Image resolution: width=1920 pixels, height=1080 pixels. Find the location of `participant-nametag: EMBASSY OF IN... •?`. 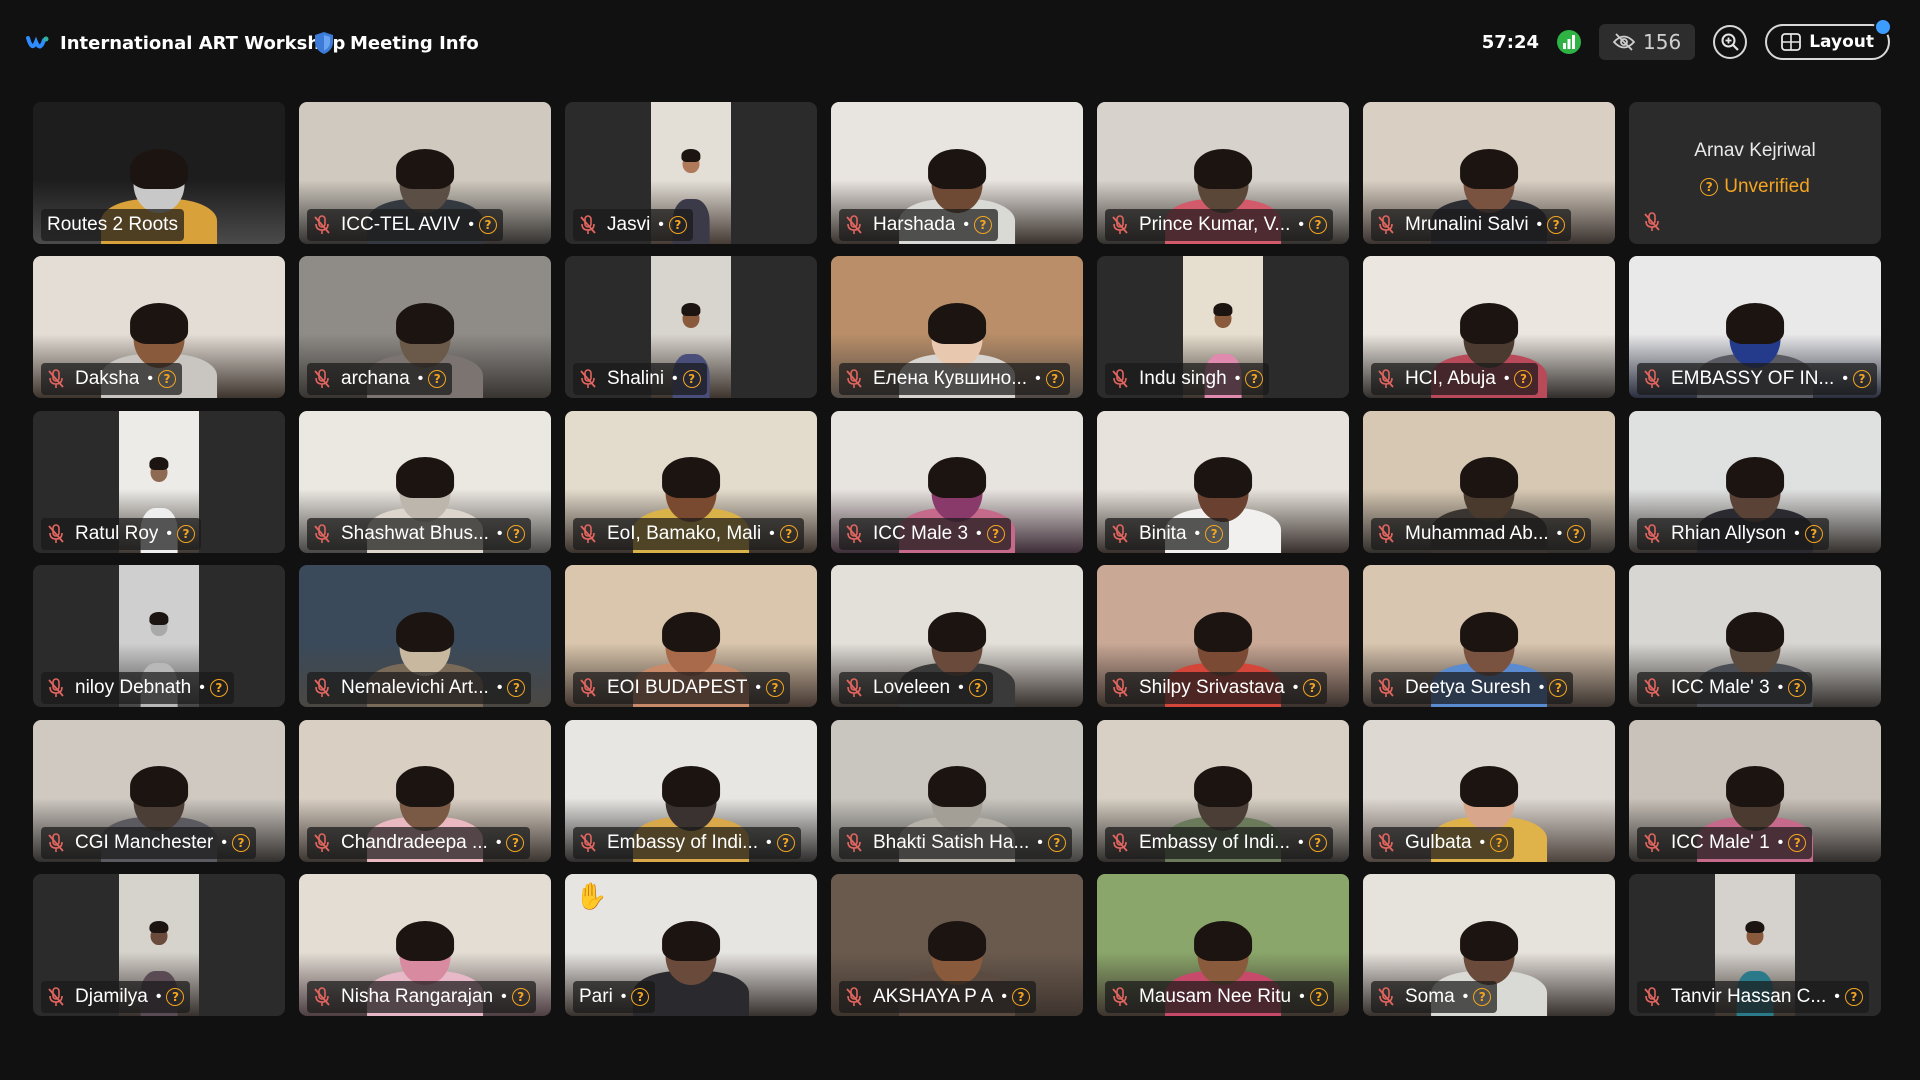

participant-nametag: EMBASSY OF IN... •? is located at coordinates (1757, 379).